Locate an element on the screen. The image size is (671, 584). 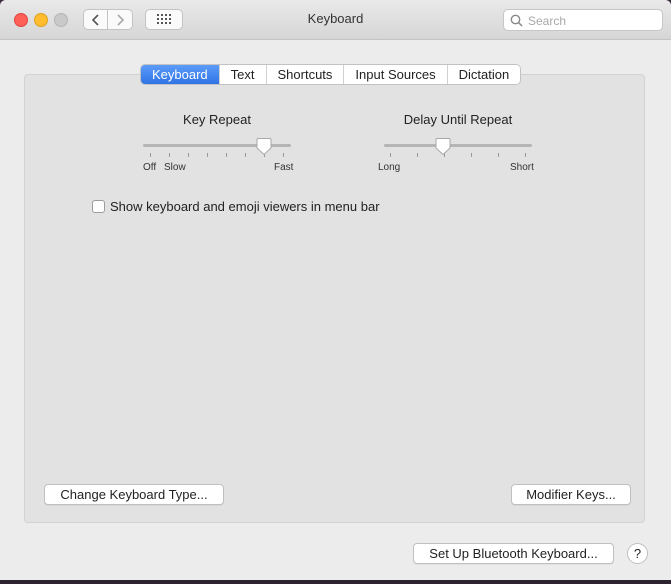
search-field is located at coordinates (583, 20).